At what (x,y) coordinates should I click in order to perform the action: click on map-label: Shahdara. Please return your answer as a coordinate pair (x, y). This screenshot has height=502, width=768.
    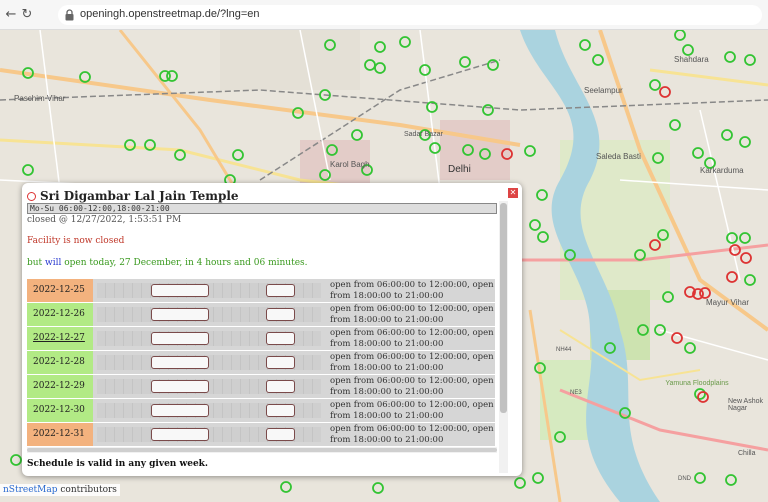
    Looking at the image, I should click on (691, 59).